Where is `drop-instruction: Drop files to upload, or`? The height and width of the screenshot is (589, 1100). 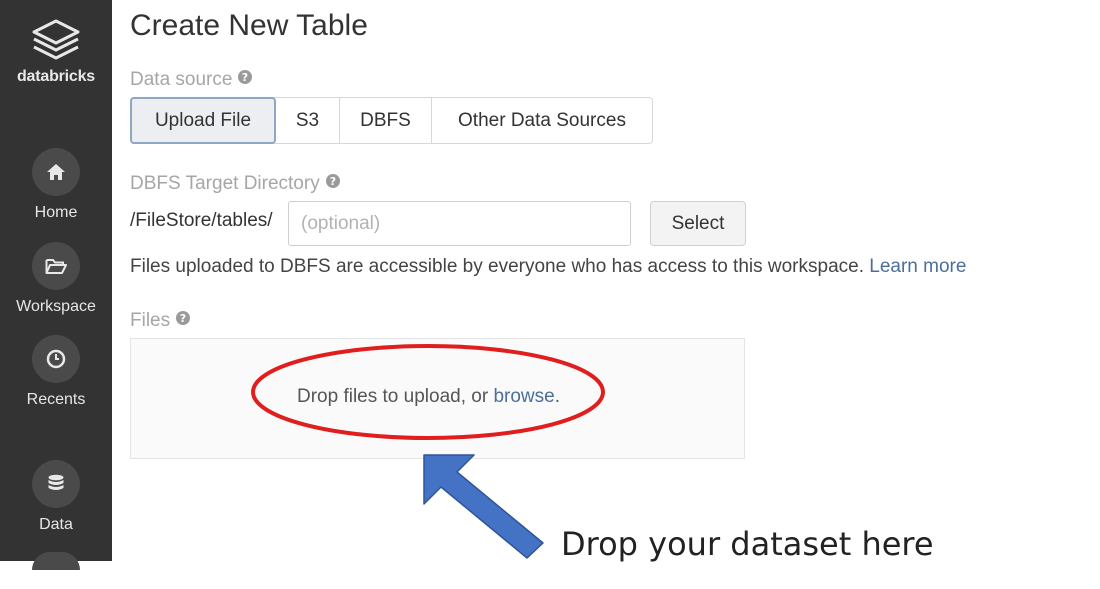
drop-instruction: Drop files to upload, or is located at coordinates (393, 396).